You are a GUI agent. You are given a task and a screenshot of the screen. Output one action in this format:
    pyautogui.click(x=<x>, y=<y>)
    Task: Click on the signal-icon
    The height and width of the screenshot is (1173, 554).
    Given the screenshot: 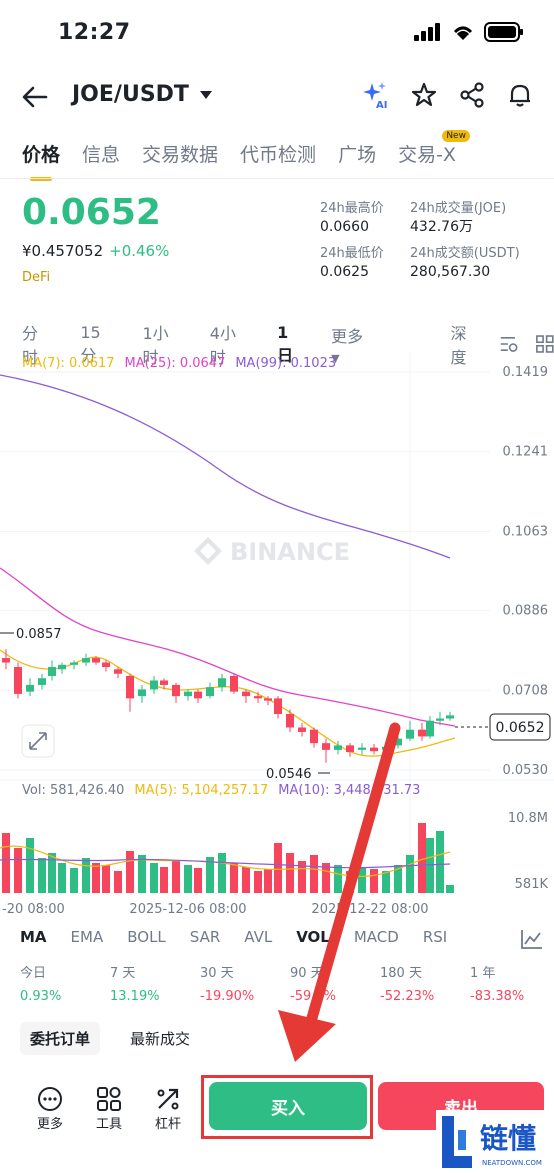 What is the action you would take?
    pyautogui.click(x=427, y=32)
    